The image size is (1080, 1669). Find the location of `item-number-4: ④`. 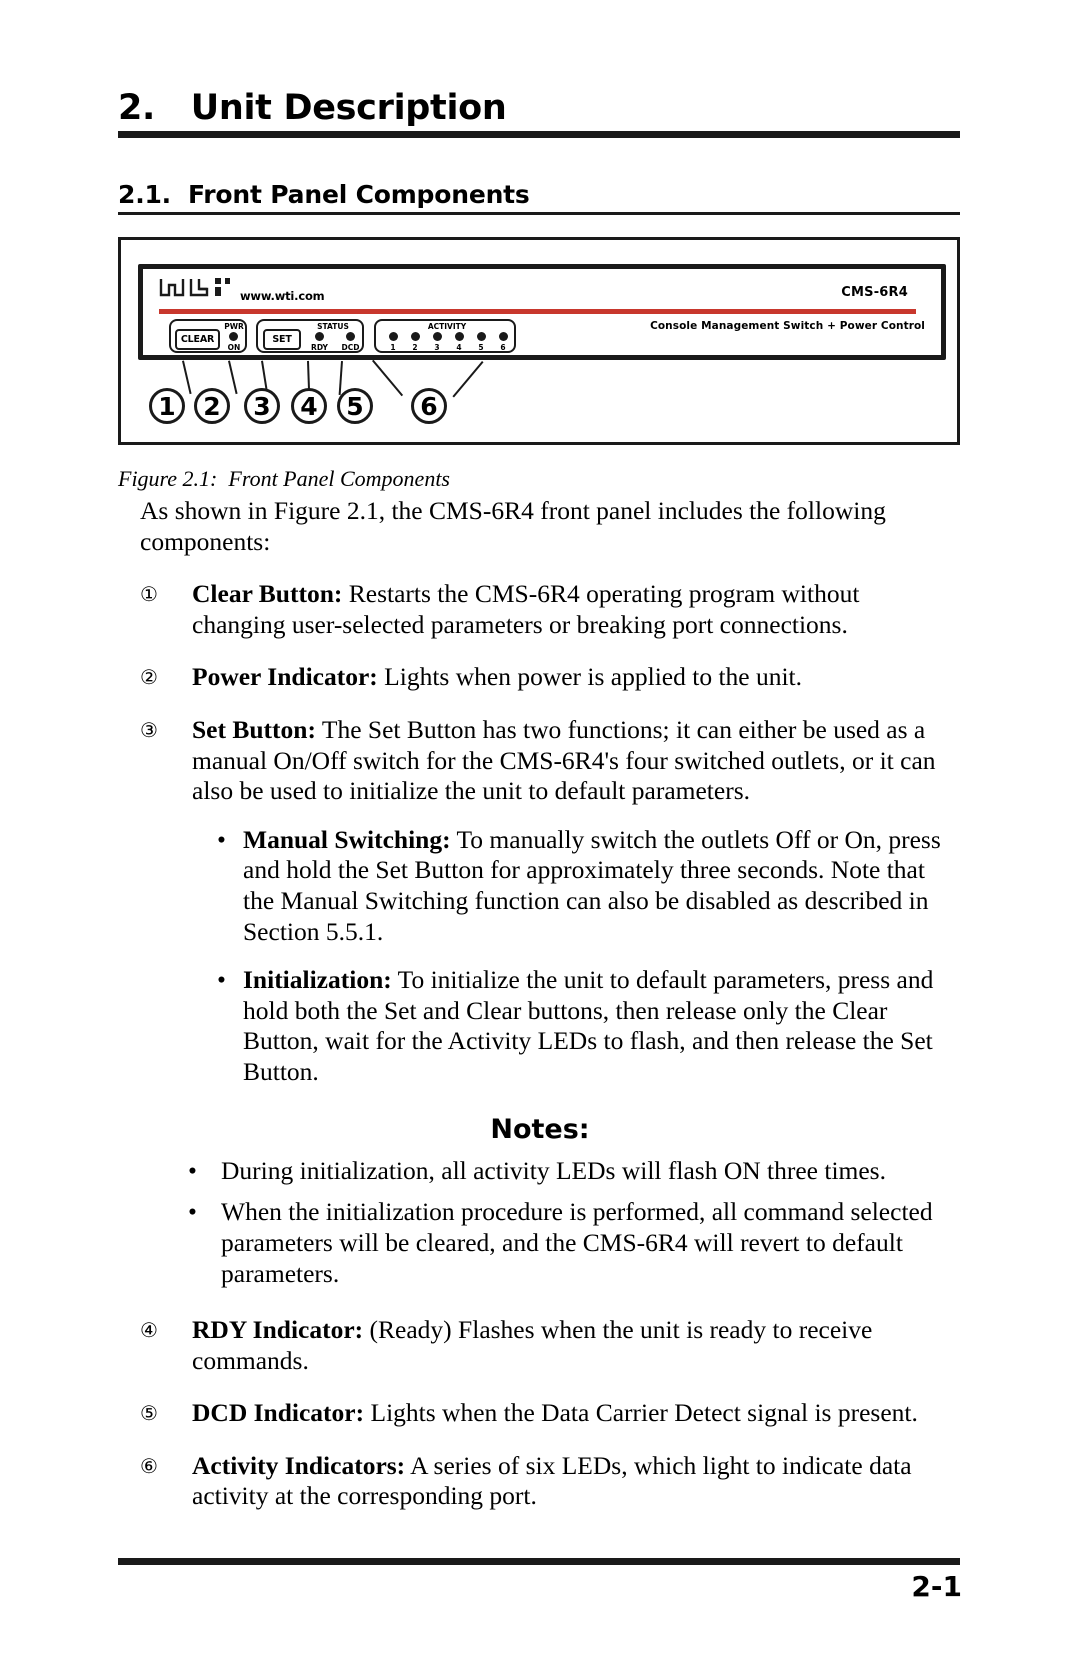

item-number-4: ④ is located at coordinates (149, 1329).